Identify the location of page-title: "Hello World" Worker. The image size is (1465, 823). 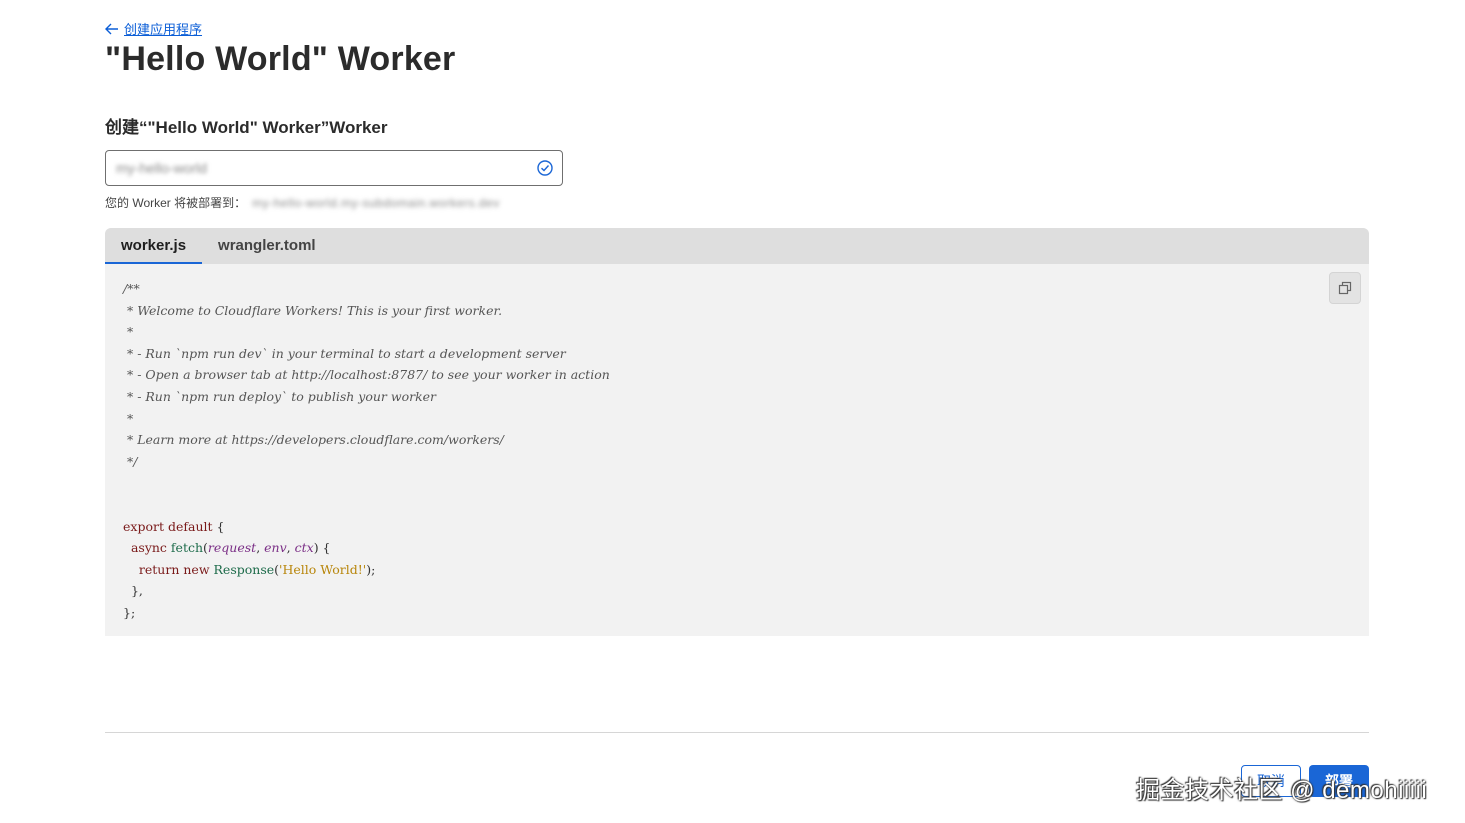
(280, 59).